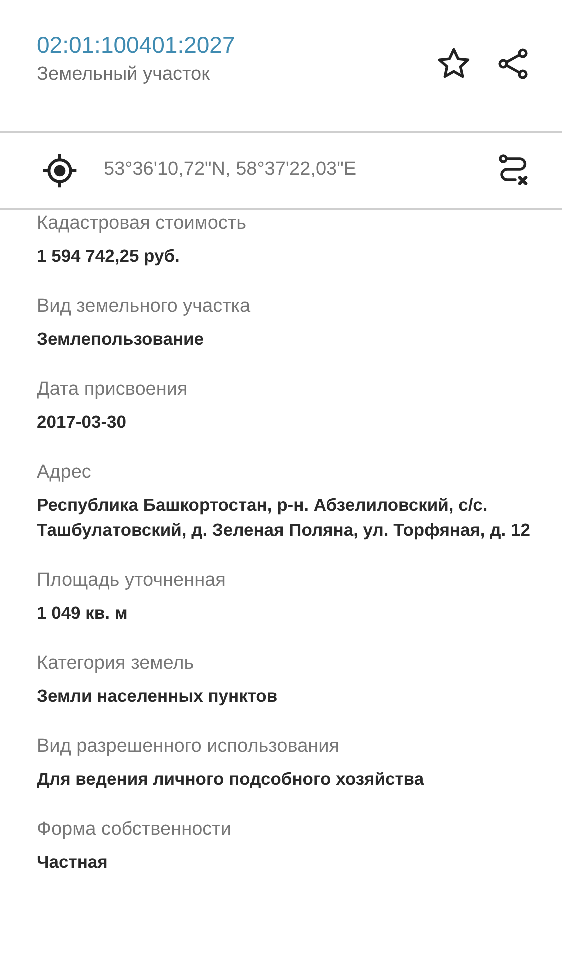 The width and height of the screenshot is (562, 960). Describe the element at coordinates (82, 422) in the screenshot. I see `field-value: 2017-03-30` at that location.